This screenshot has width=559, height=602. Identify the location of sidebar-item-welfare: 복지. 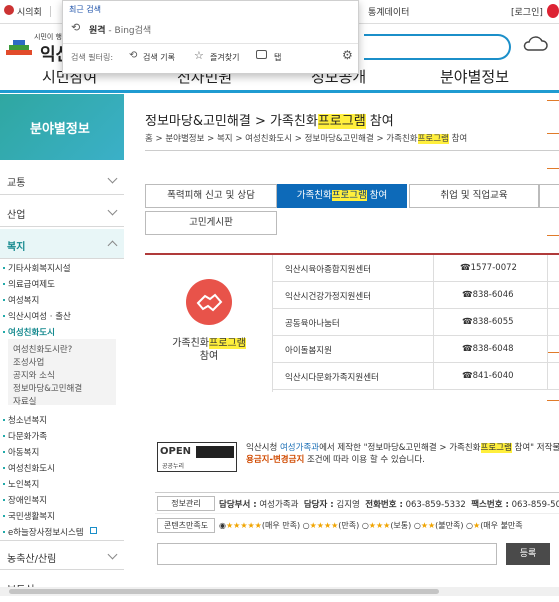
(62, 244).